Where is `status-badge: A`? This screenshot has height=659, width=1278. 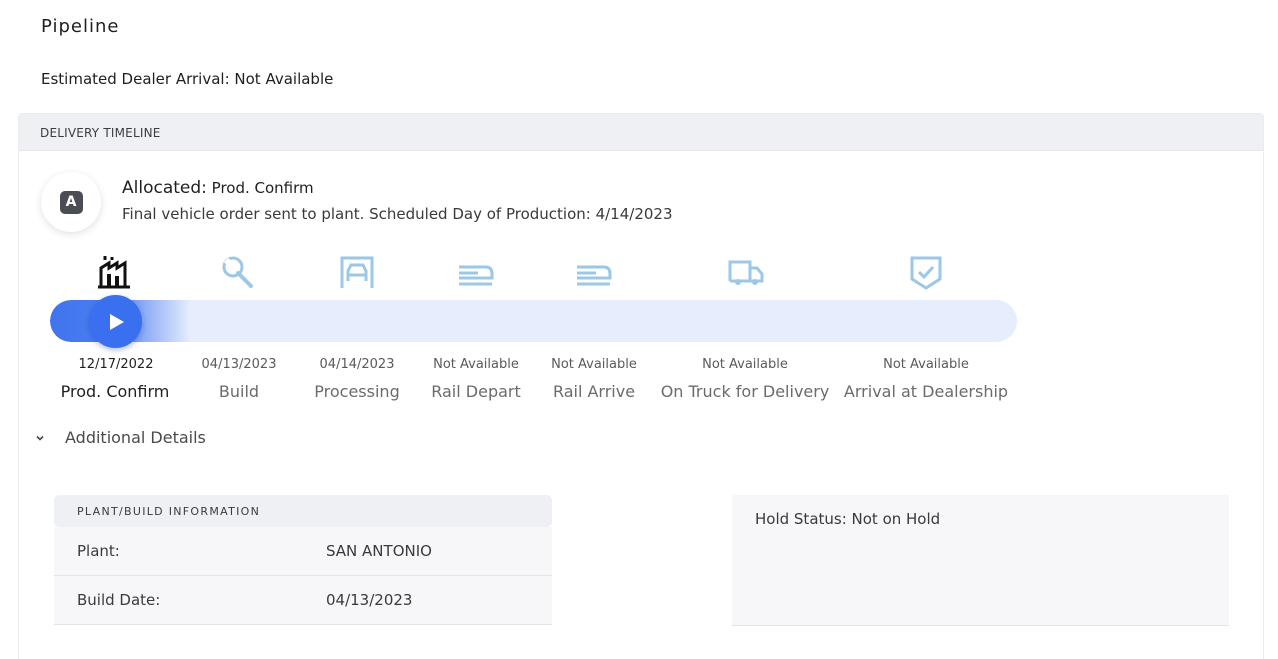 status-badge: A is located at coordinates (71, 202).